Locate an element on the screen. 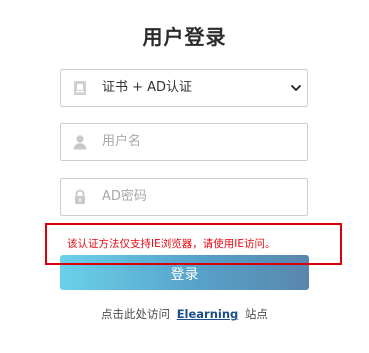 This screenshot has width=369, height=353. ie-warning-box: 该认证方法仅支持IE浏览器，请使用IE访问。 is located at coordinates (193, 244).